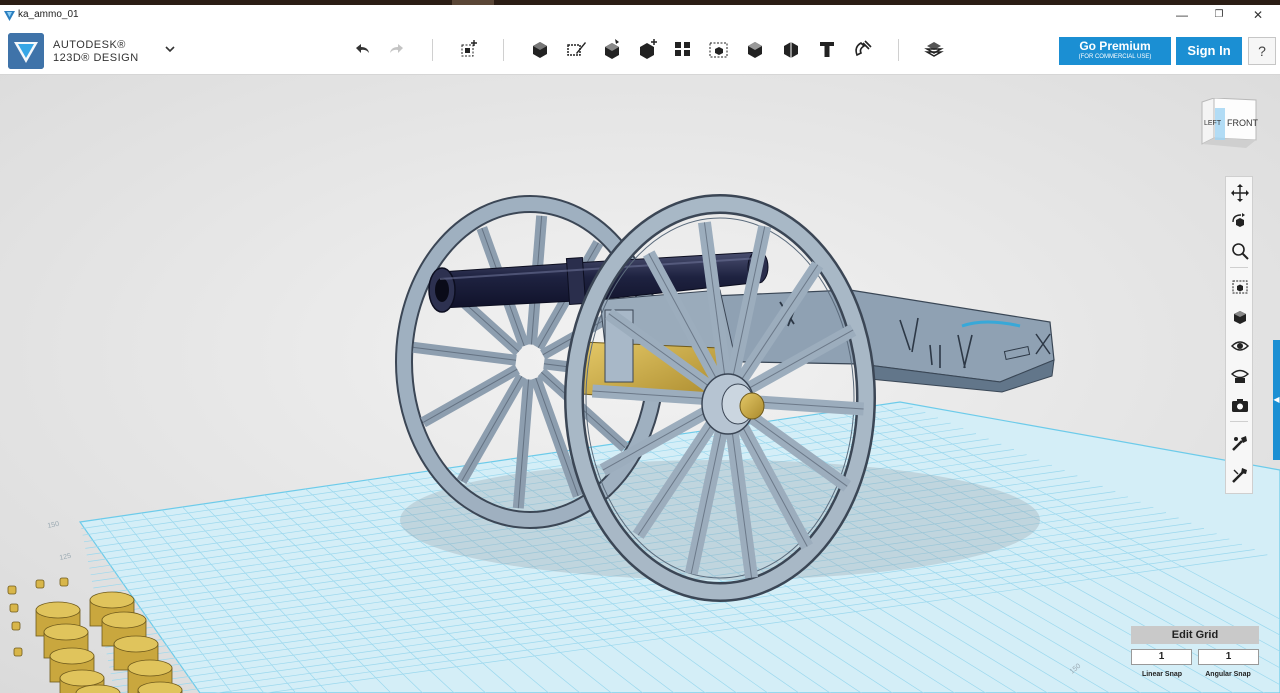 The width and height of the screenshot is (1280, 693). What do you see at coordinates (469, 49) in the screenshot?
I see `transform-icon` at bounding box center [469, 49].